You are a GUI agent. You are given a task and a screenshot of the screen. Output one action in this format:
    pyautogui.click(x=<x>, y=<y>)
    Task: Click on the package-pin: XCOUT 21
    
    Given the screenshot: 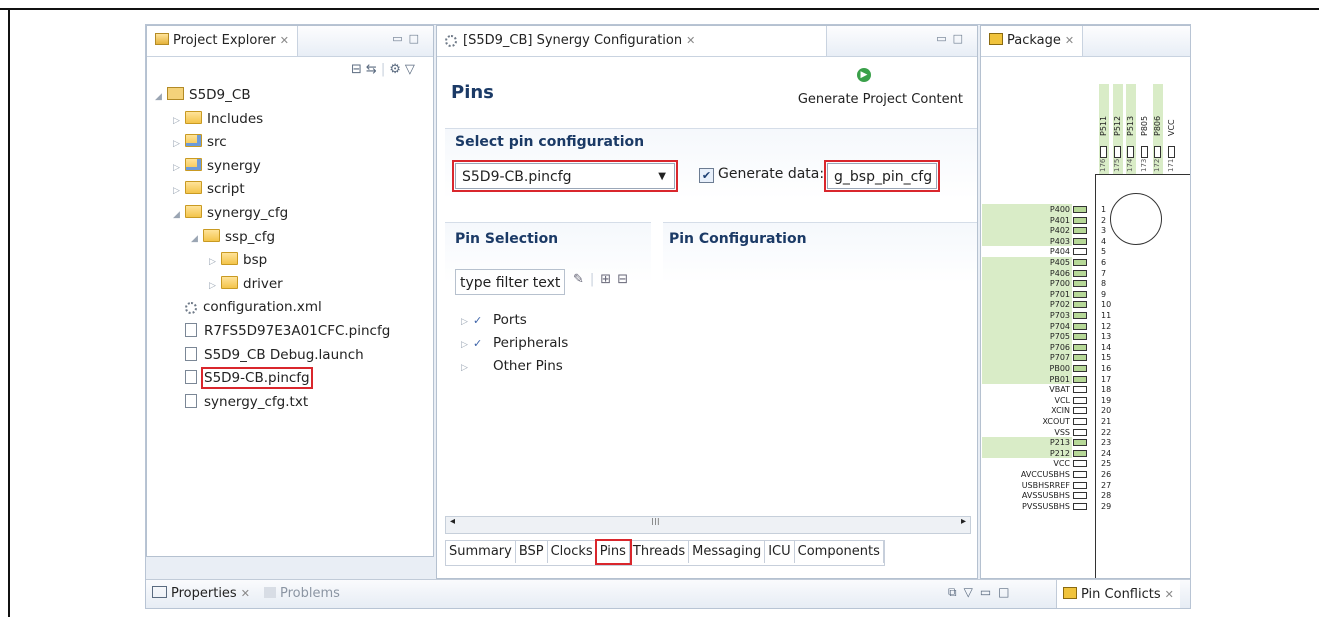 What is the action you would take?
    pyautogui.click(x=1046, y=421)
    